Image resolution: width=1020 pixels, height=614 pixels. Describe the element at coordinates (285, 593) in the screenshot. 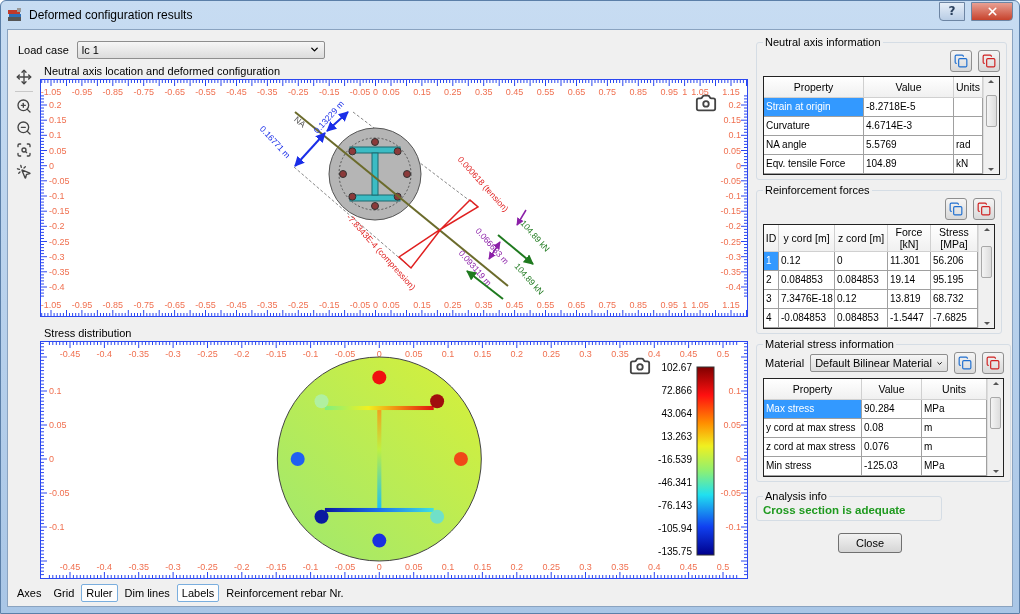

I see `view-toggle: Reinforcement rebar Nr.` at that location.